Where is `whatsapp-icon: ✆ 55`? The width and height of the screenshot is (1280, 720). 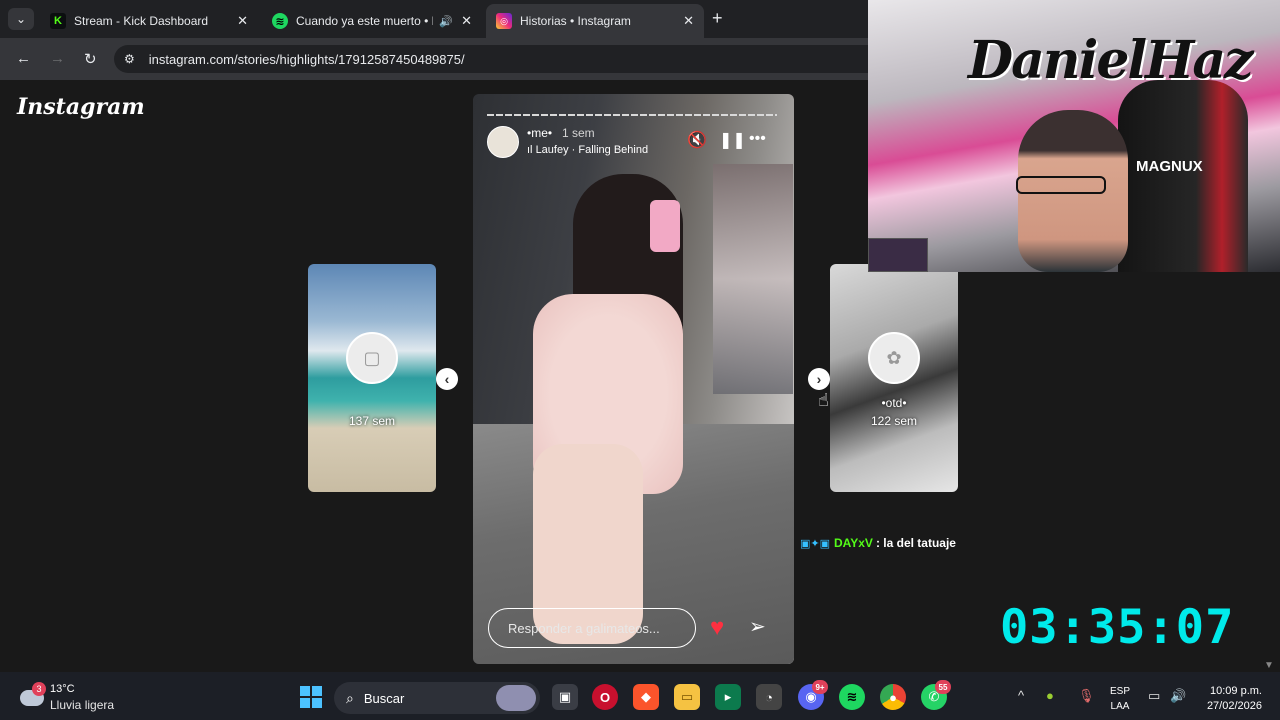 whatsapp-icon: ✆ 55 is located at coordinates (936, 695).